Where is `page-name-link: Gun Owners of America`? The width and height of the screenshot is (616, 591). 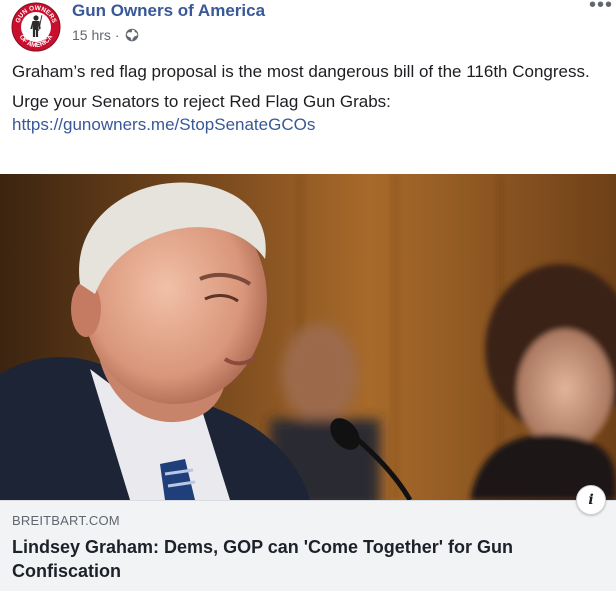 page-name-link: Gun Owners of America is located at coordinates (168, 11).